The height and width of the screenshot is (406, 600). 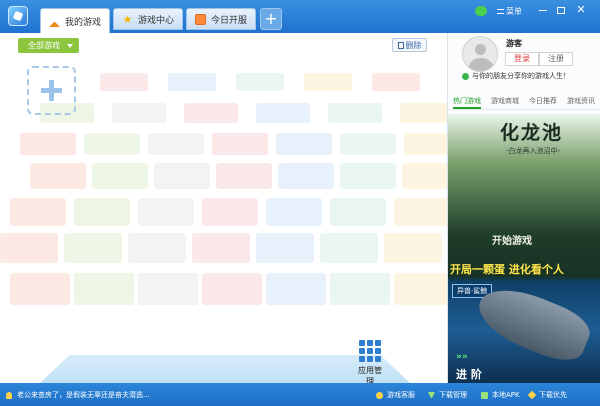 I want to click on tab-game-news: 游戏资讯, so click(x=581, y=101).